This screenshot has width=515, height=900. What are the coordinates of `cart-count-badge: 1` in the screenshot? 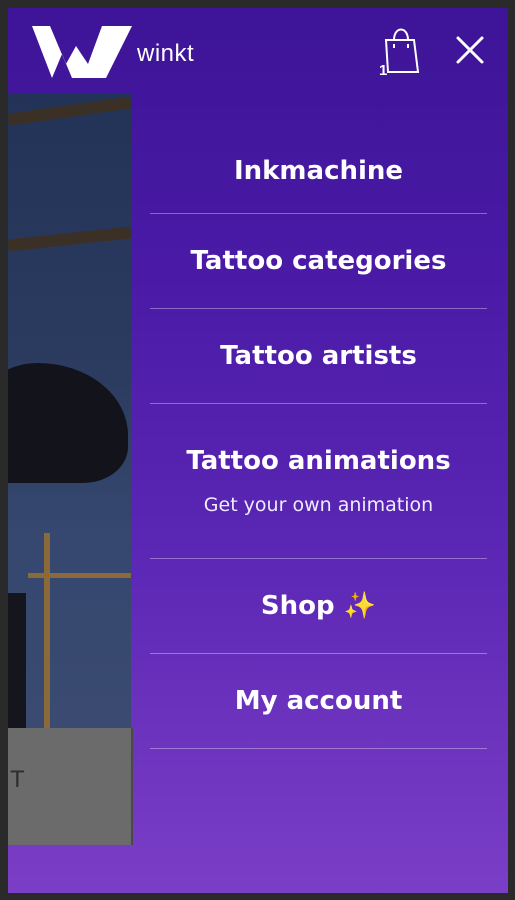 It's located at (383, 70).